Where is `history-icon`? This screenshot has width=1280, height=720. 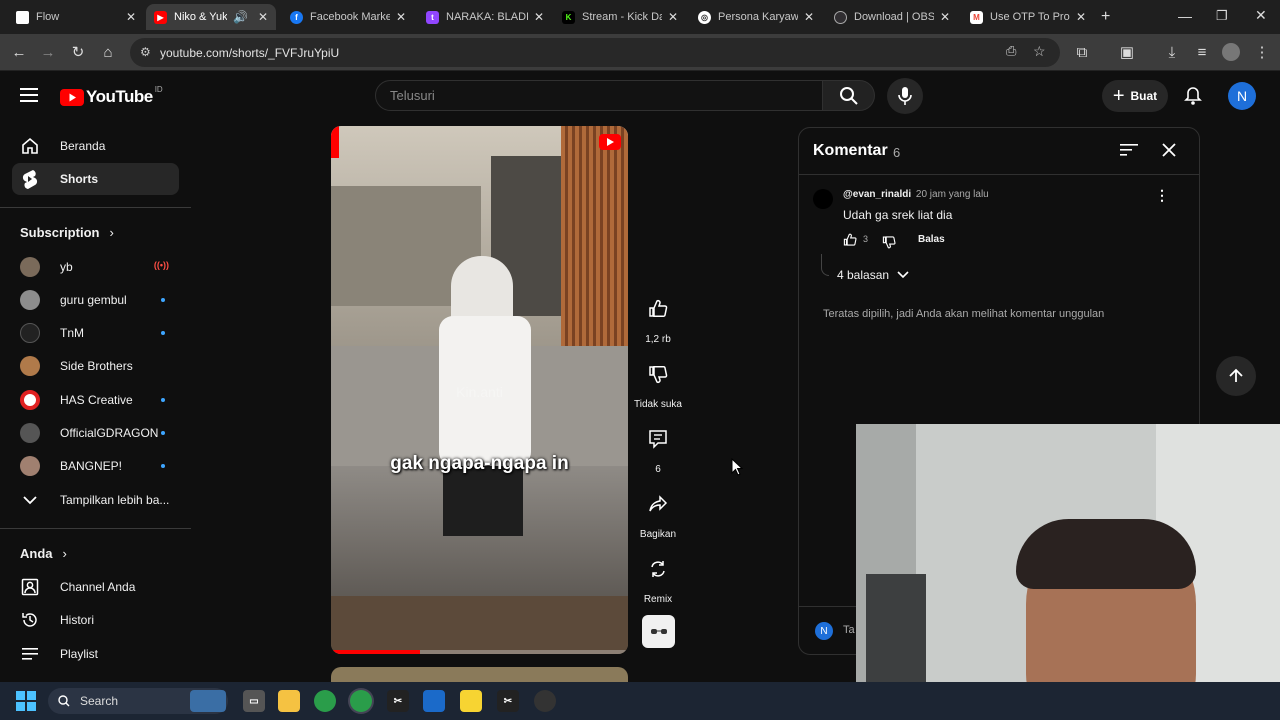
history-icon is located at coordinates (30, 620).